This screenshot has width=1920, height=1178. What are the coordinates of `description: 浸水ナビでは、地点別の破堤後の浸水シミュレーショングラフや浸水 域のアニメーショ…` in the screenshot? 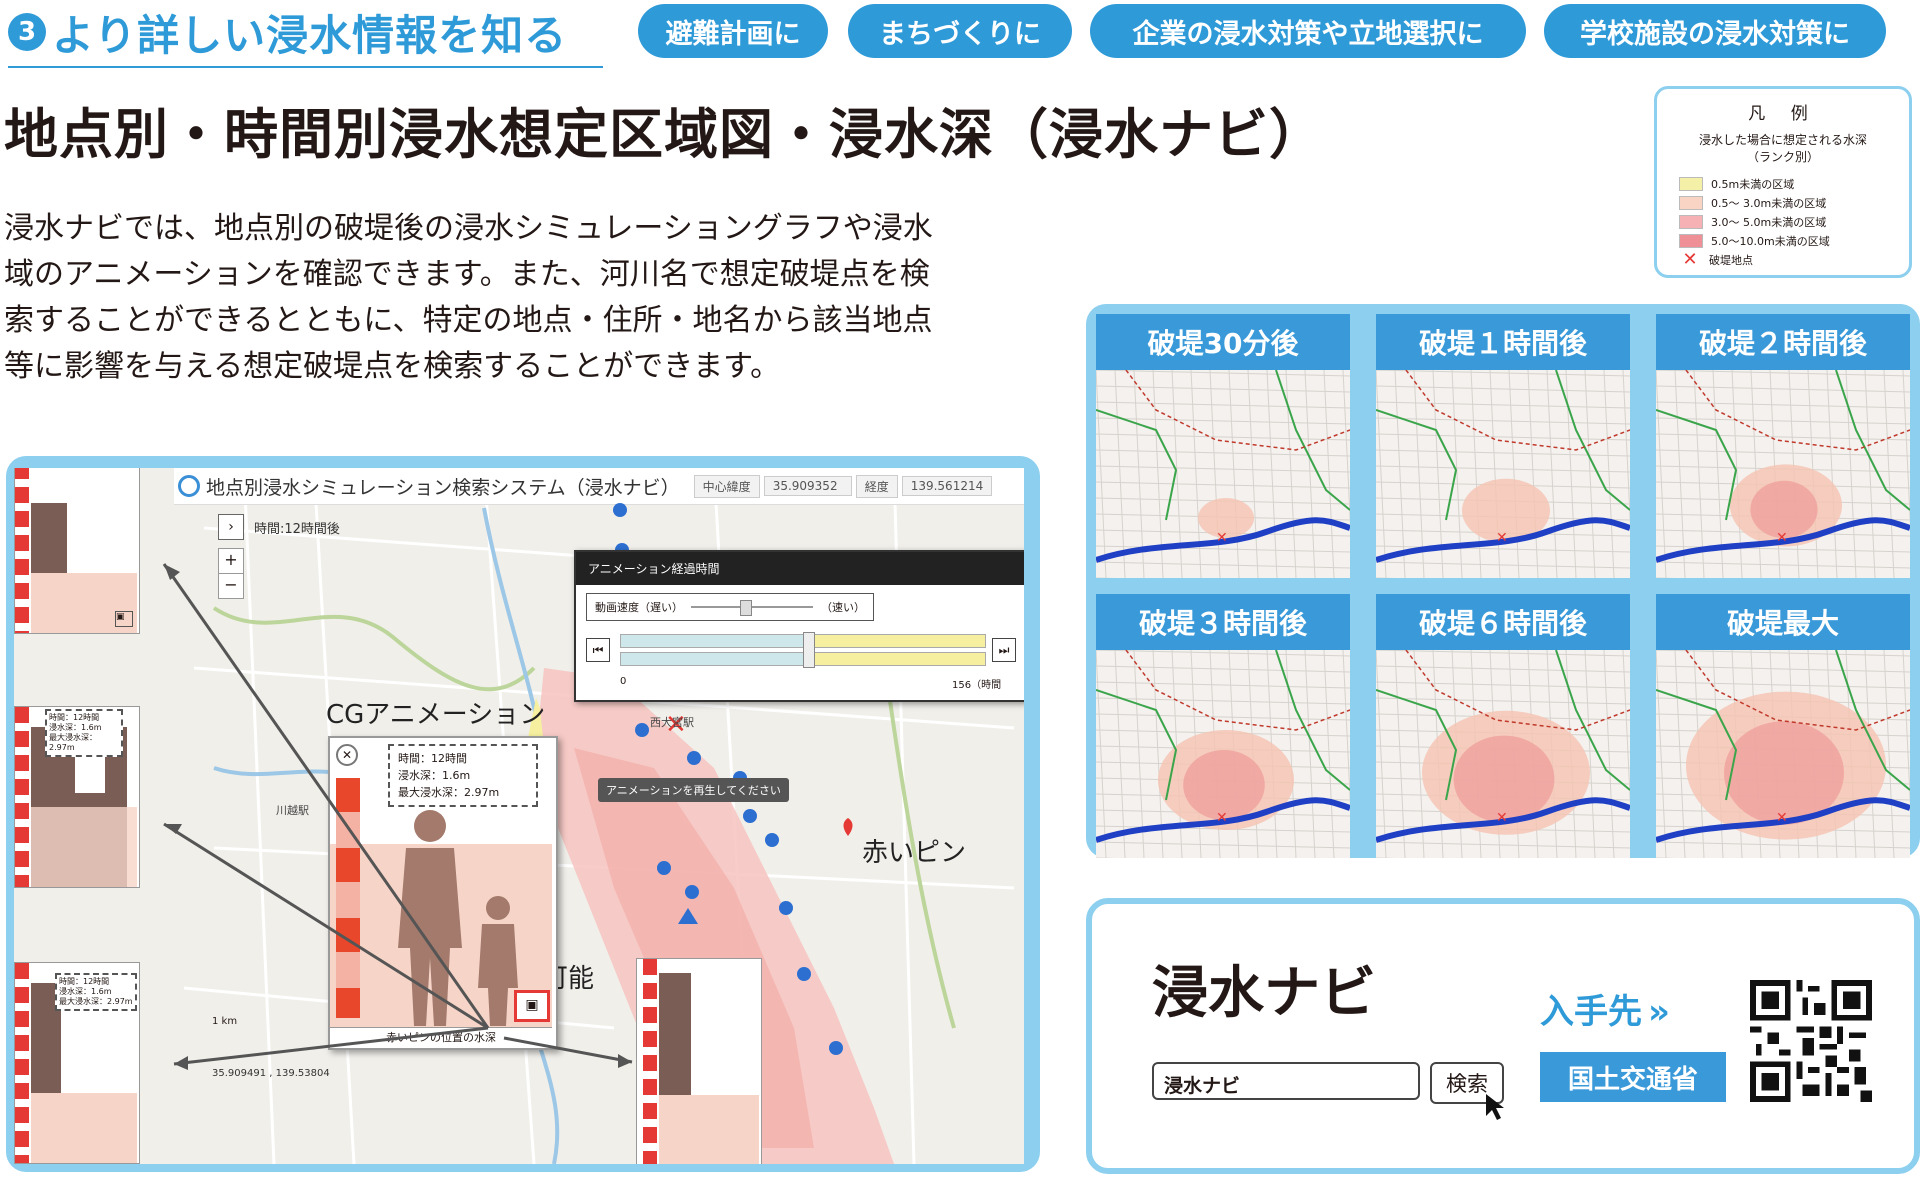 It's located at (524, 298).